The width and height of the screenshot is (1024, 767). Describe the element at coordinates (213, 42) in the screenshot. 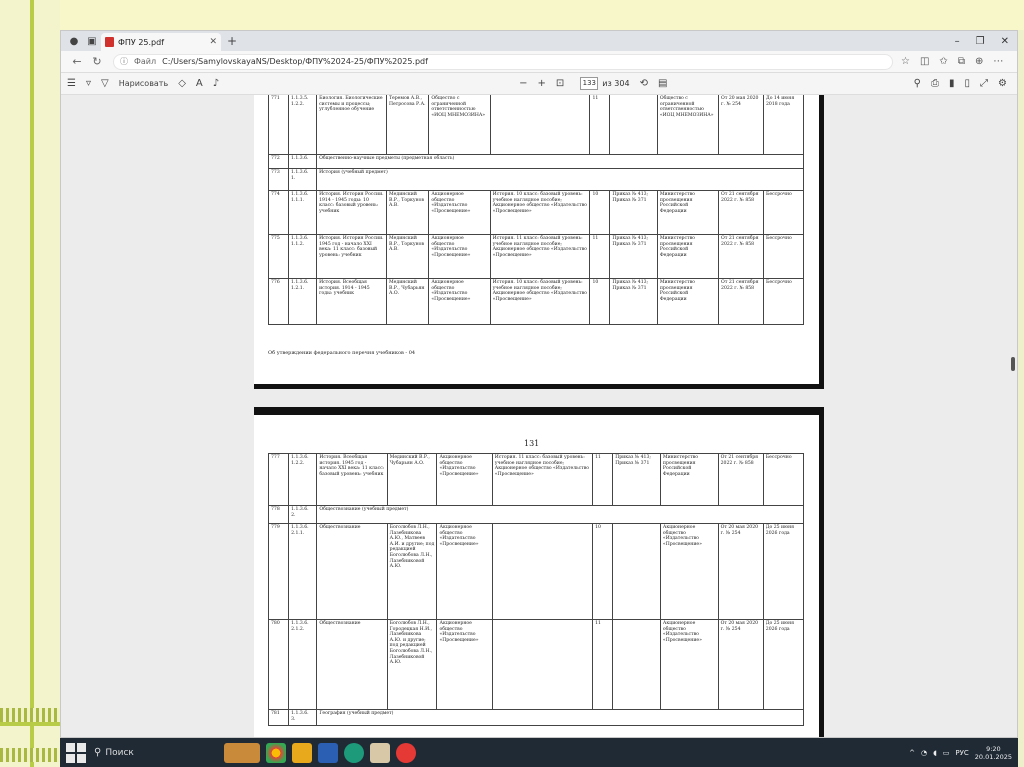

I see `close-icon: ✕` at that location.